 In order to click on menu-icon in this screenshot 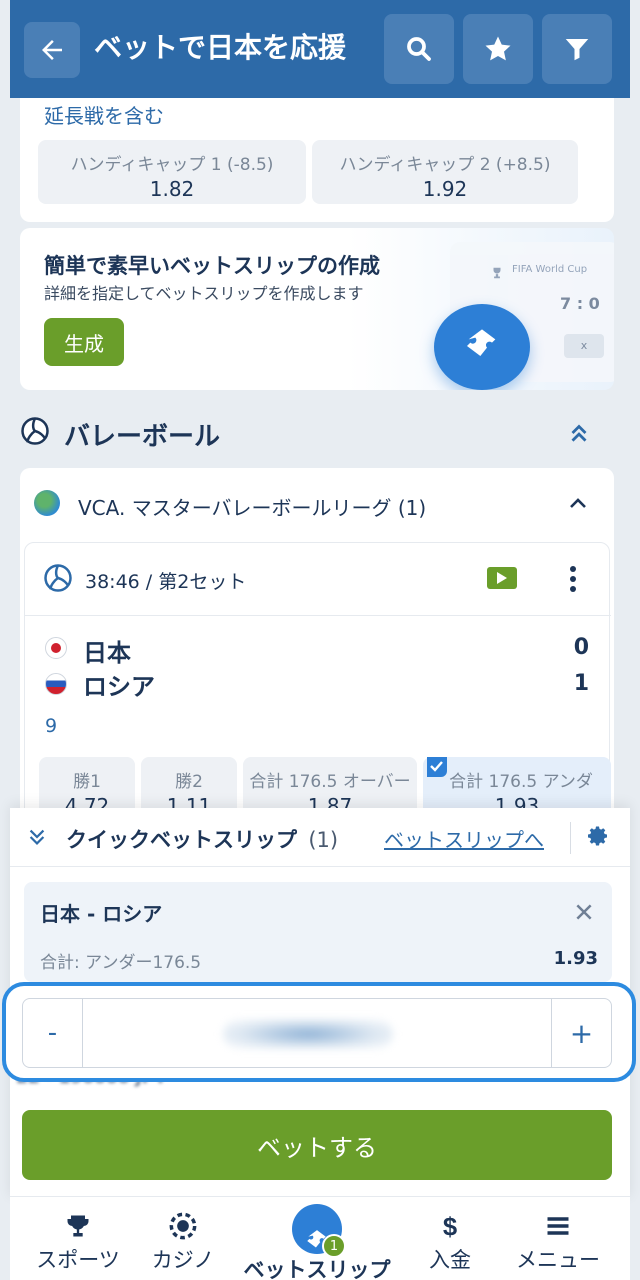, I will do `click(558, 1226)`.